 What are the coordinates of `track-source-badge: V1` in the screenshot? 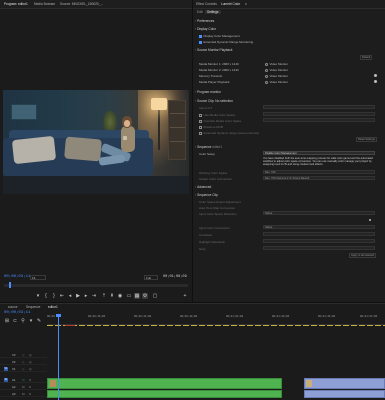 It's located at (6, 369).